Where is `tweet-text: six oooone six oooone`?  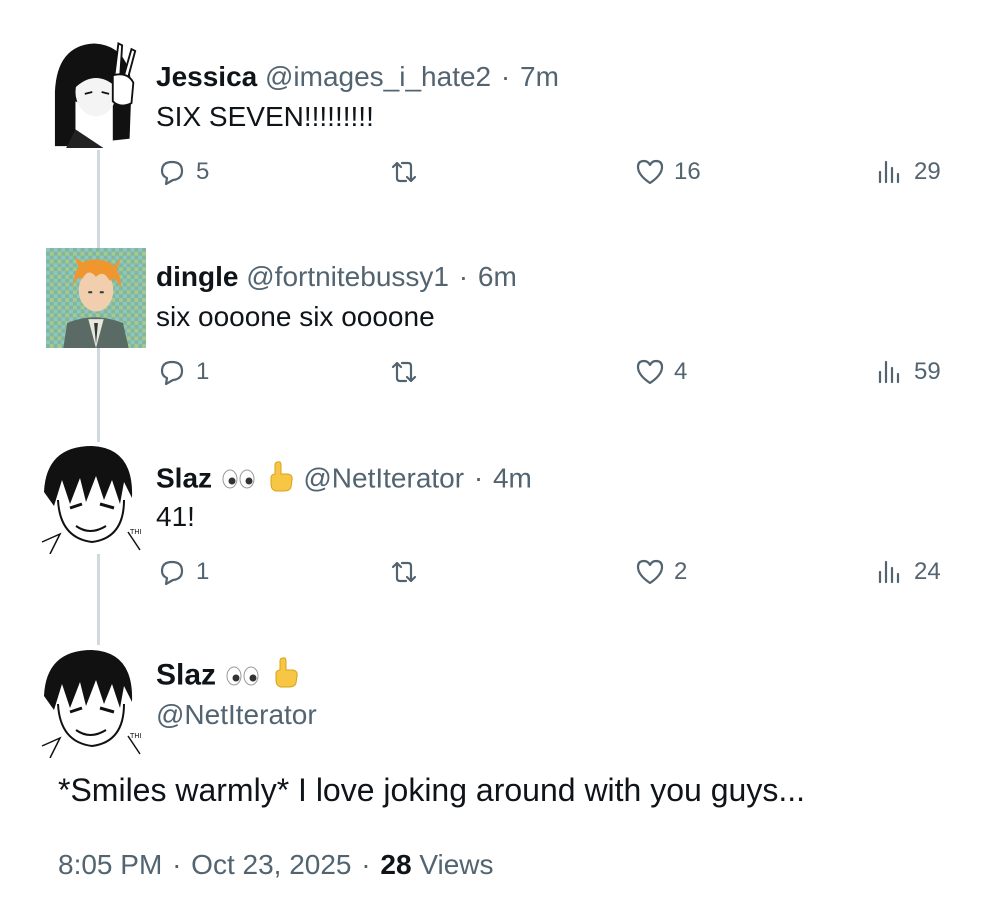 tweet-text: six oooone six oooone is located at coordinates (295, 316).